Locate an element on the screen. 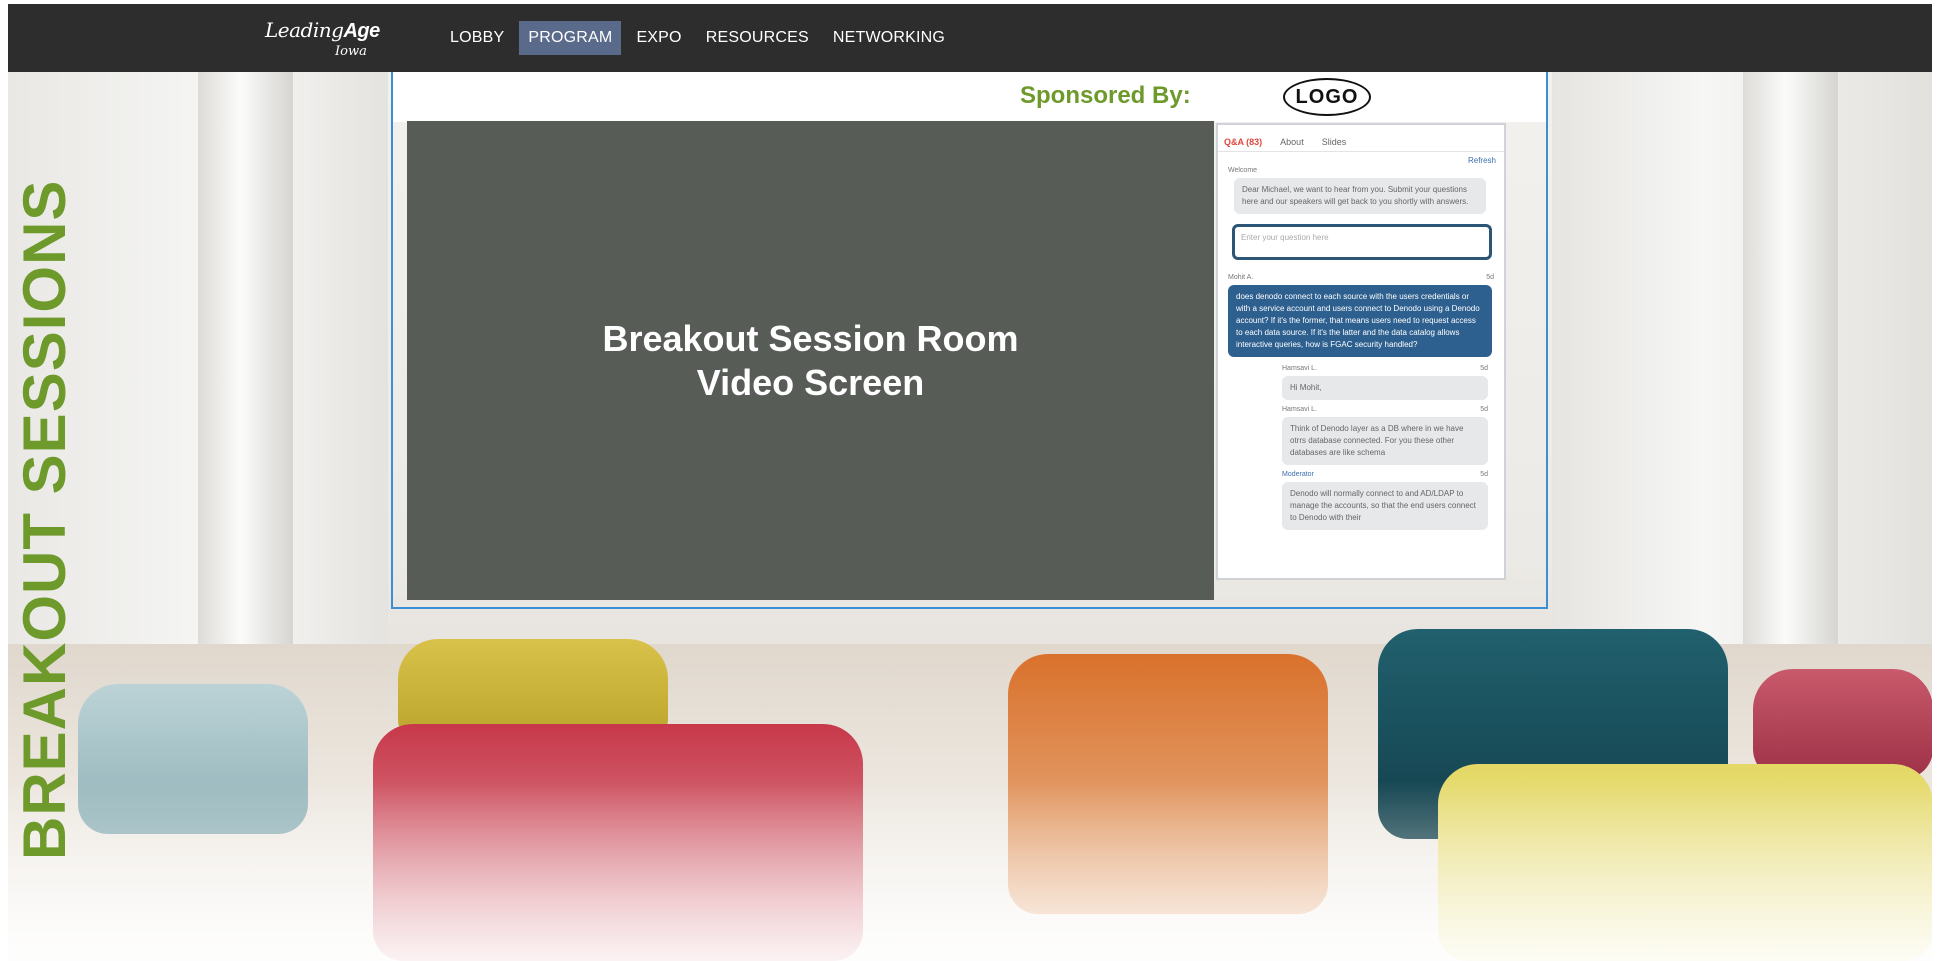 The height and width of the screenshot is (961, 1939). question-author: Mohit A. is located at coordinates (1241, 277).